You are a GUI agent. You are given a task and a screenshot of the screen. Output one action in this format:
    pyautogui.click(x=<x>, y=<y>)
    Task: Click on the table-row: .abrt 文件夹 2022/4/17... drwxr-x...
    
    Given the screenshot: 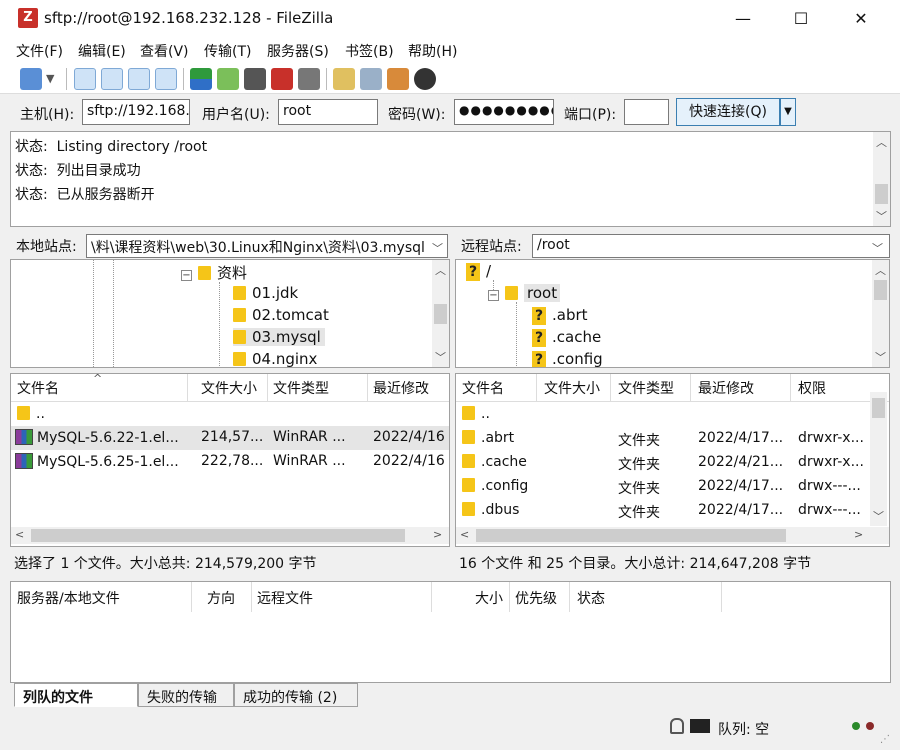 What is the action you would take?
    pyautogui.click(x=663, y=438)
    